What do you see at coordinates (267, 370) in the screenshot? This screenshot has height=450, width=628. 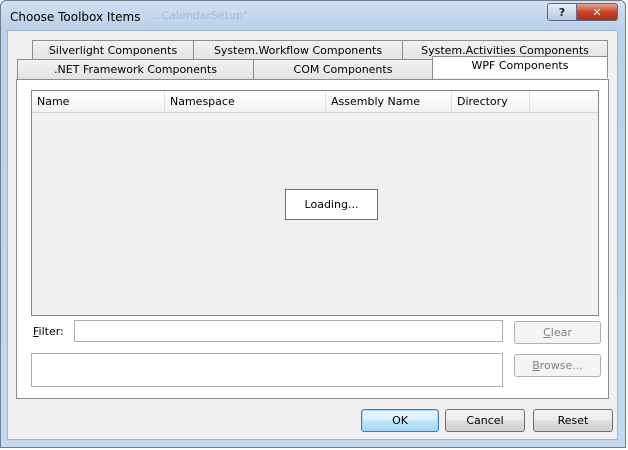 I see `component-info-box` at bounding box center [267, 370].